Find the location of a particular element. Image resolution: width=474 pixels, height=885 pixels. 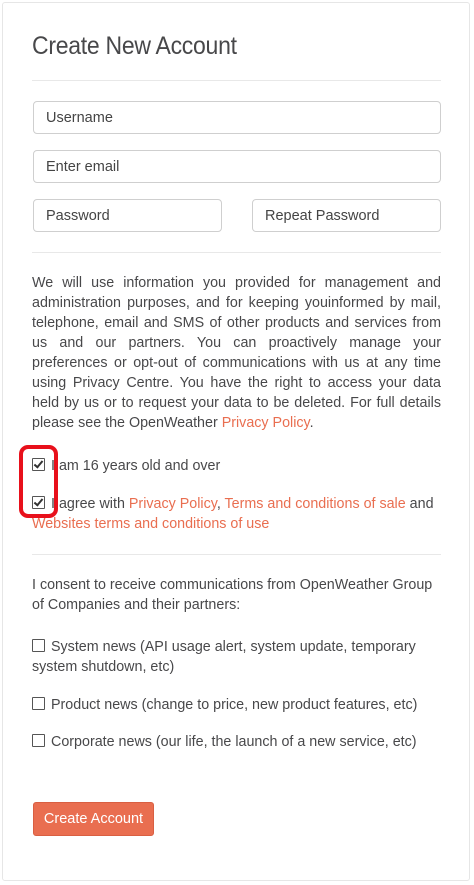

username-input is located at coordinates (237, 117).